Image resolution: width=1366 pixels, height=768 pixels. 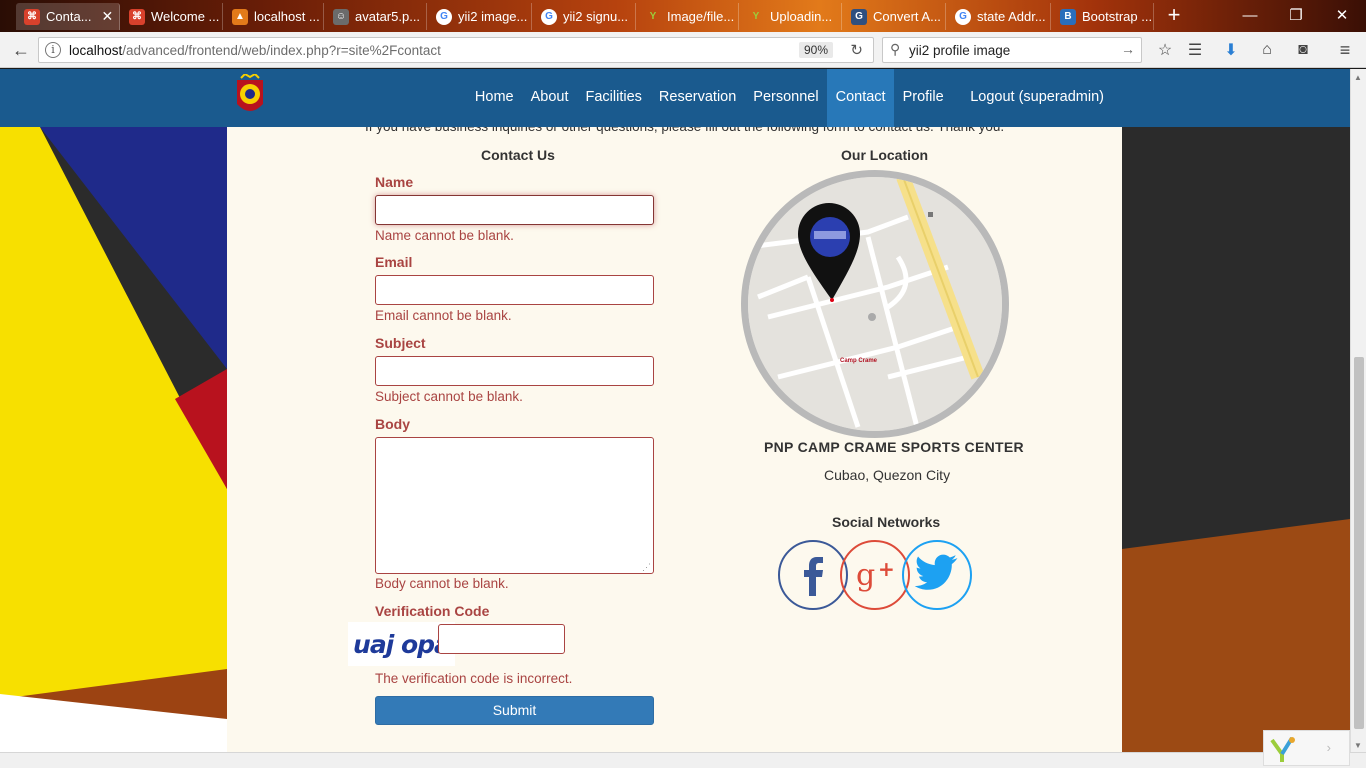 I want to click on location-map, so click(x=875, y=304).